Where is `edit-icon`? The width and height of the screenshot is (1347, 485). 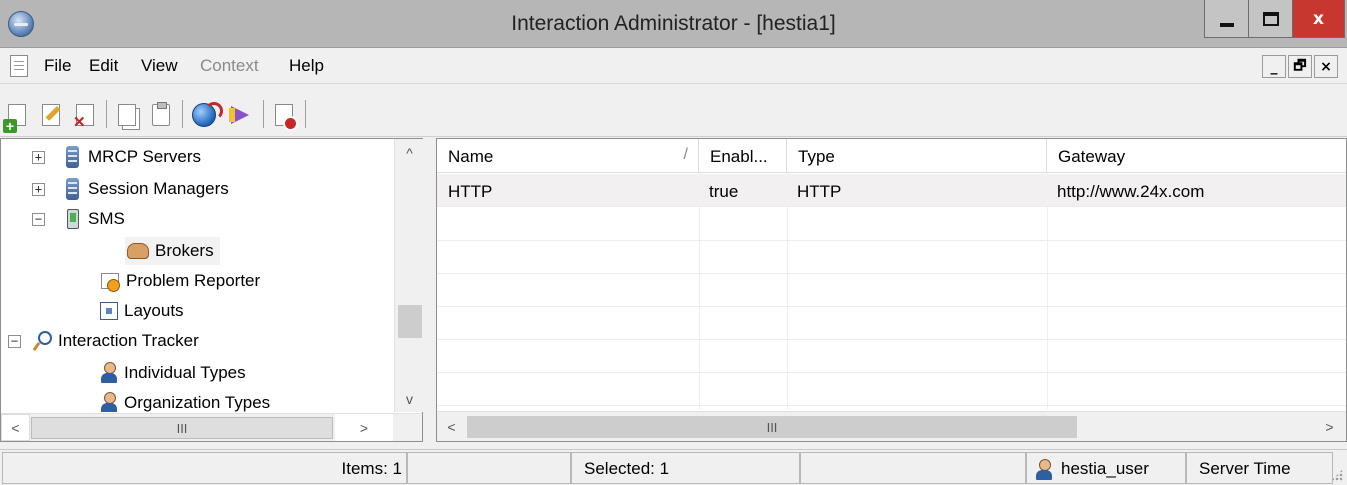
edit-icon is located at coordinates (51, 115).